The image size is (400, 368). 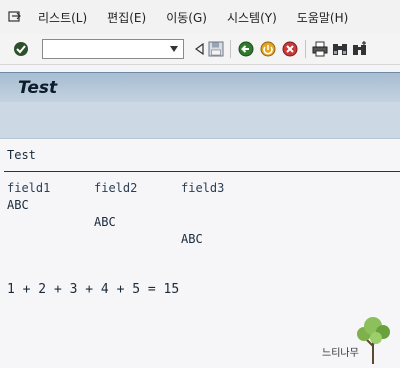 What do you see at coordinates (200, 87) in the screenshot?
I see `title-bar: Test` at bounding box center [200, 87].